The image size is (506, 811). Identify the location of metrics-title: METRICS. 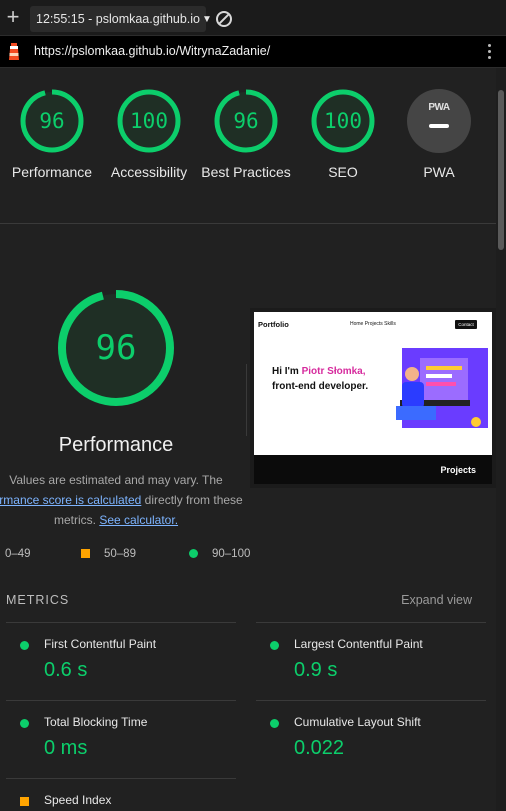
(38, 600).